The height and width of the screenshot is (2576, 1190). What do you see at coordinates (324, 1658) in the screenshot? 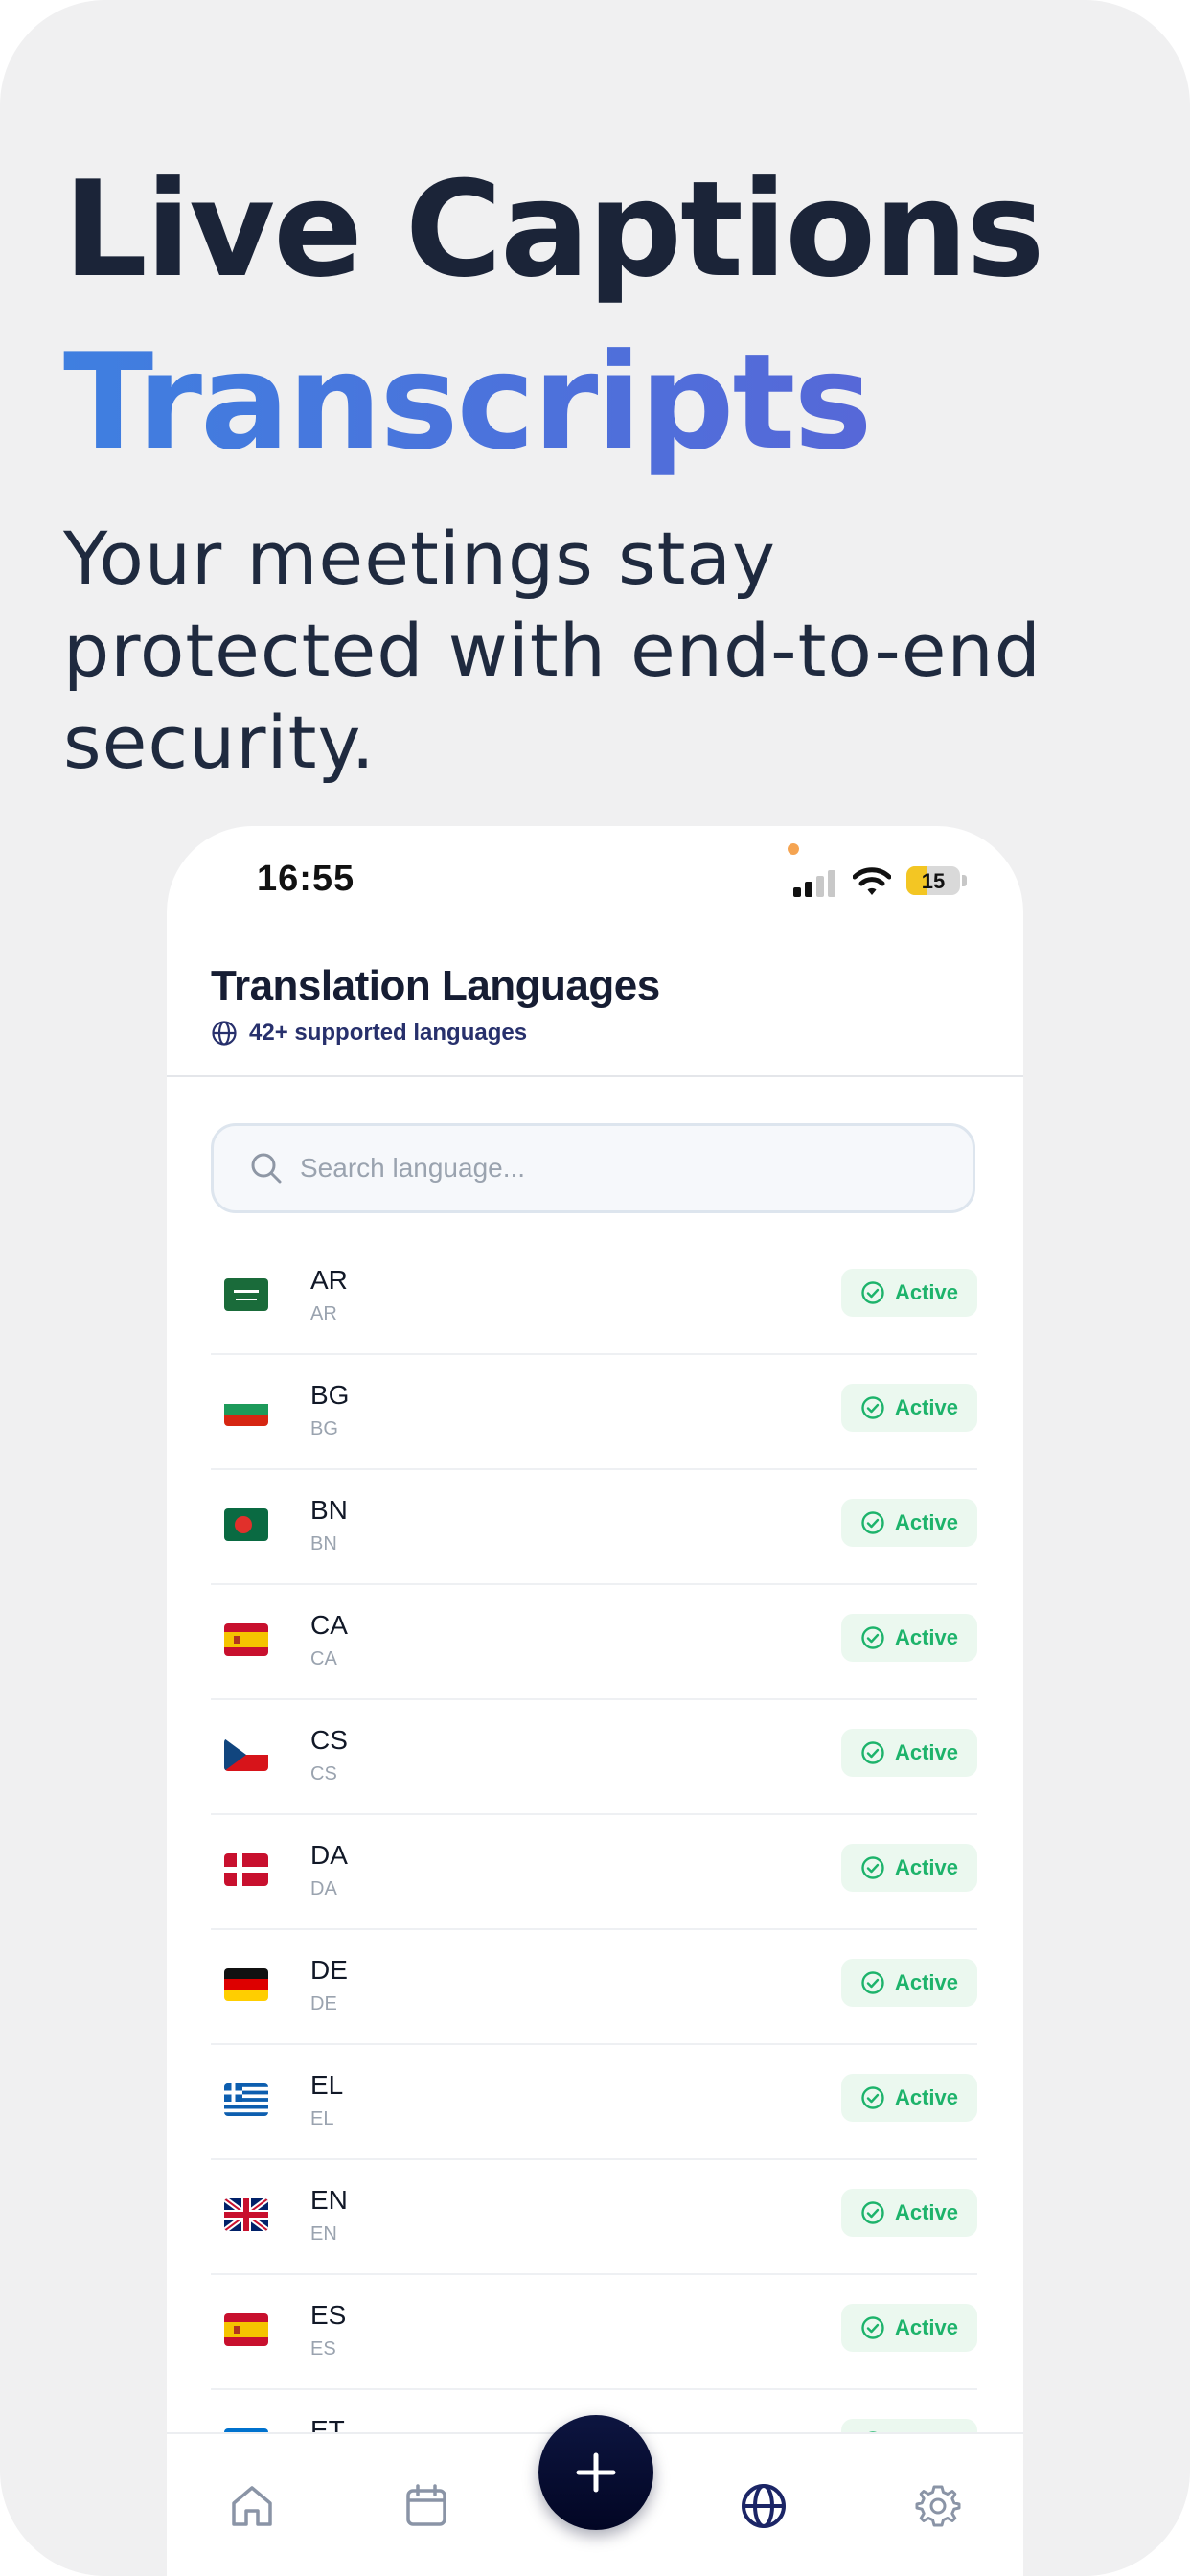
I see `language-code-secondary: CA` at bounding box center [324, 1658].